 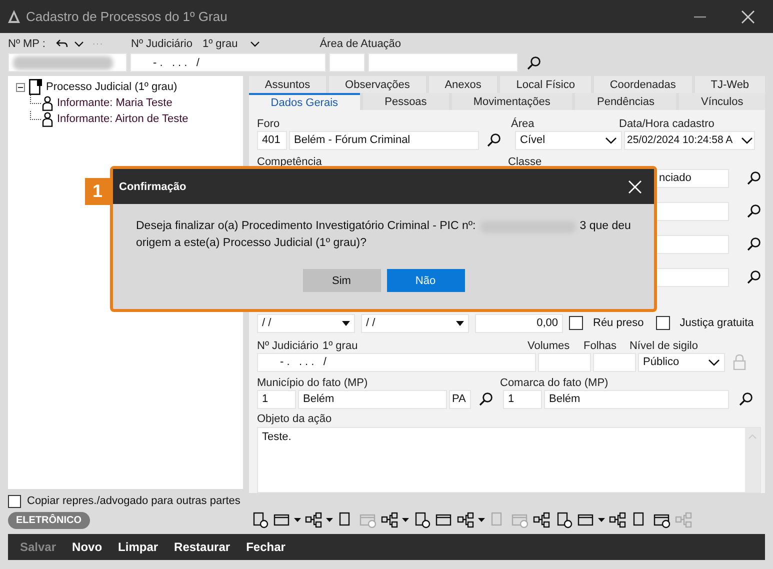 What do you see at coordinates (287, 84) in the screenshot?
I see `tab: Assuntos` at bounding box center [287, 84].